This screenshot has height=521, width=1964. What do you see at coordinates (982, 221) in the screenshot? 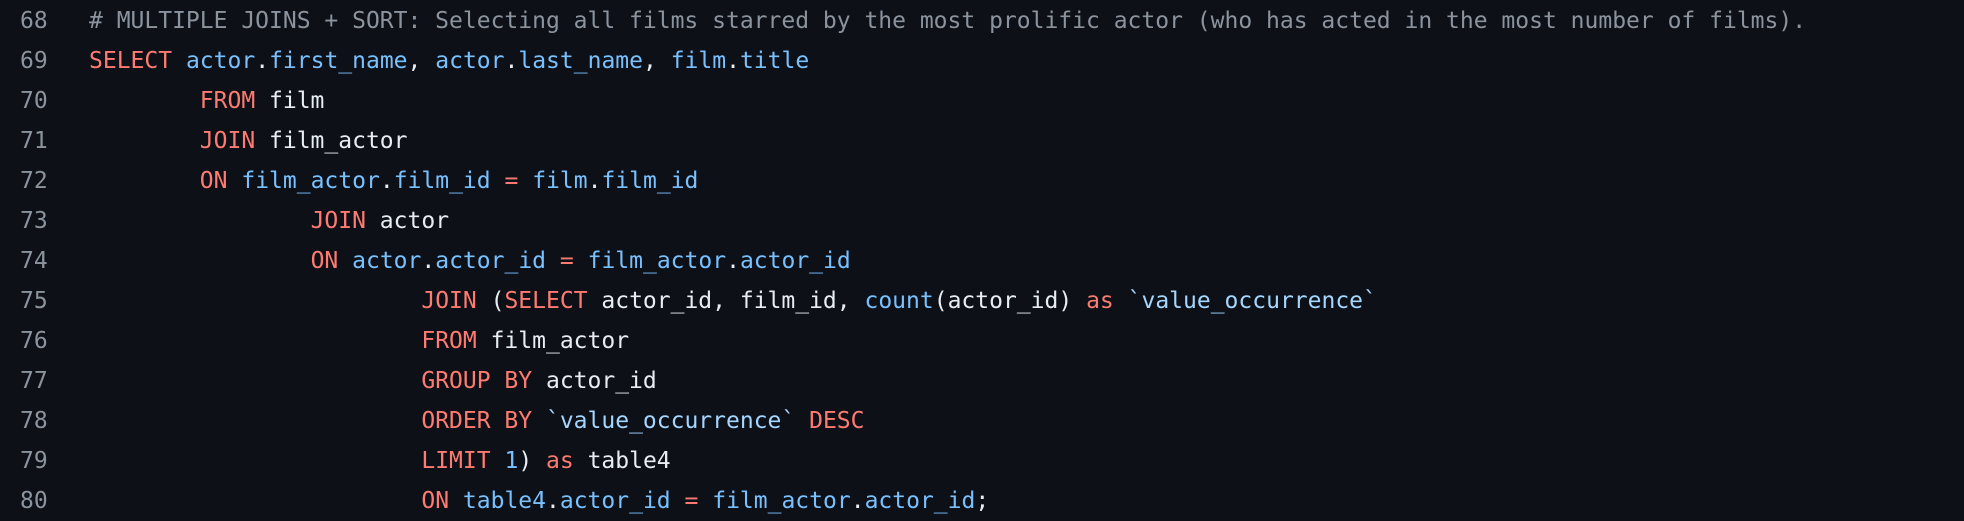
I see `code-line: 73 JOIN actor` at bounding box center [982, 221].